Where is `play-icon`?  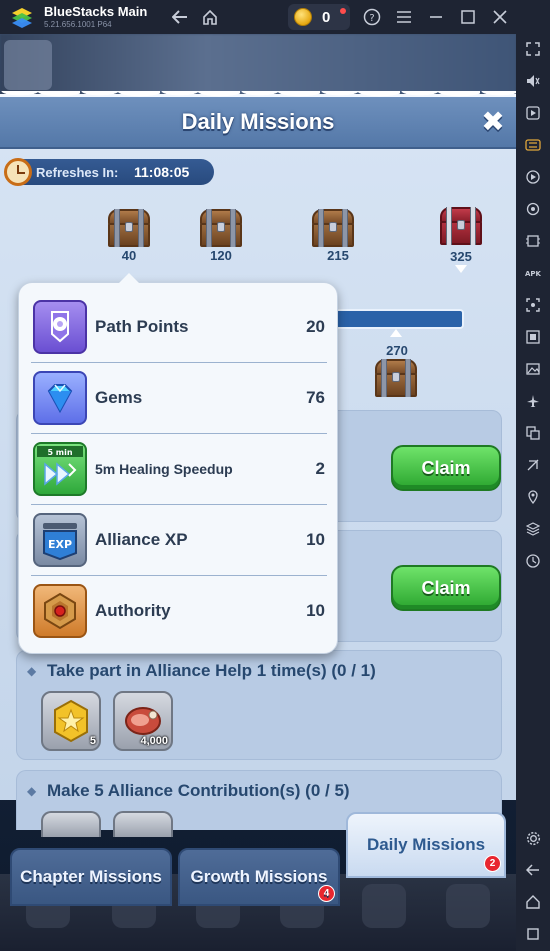 play-icon is located at coordinates (533, 177).